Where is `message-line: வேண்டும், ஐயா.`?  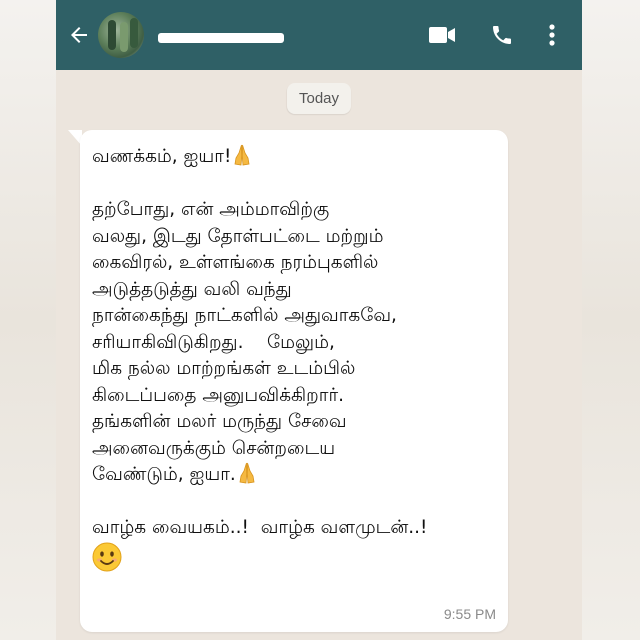 message-line: வேண்டும், ஐயா. is located at coordinates (294, 475).